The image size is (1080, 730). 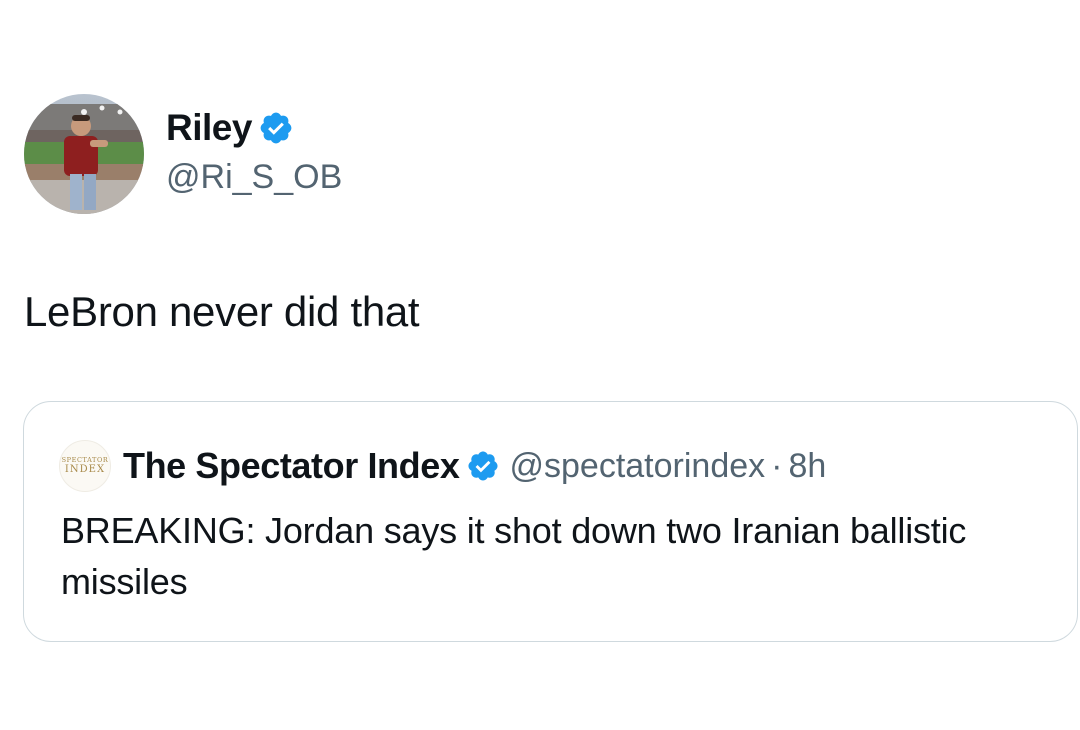 I want to click on avatar, so click(x=84, y=154).